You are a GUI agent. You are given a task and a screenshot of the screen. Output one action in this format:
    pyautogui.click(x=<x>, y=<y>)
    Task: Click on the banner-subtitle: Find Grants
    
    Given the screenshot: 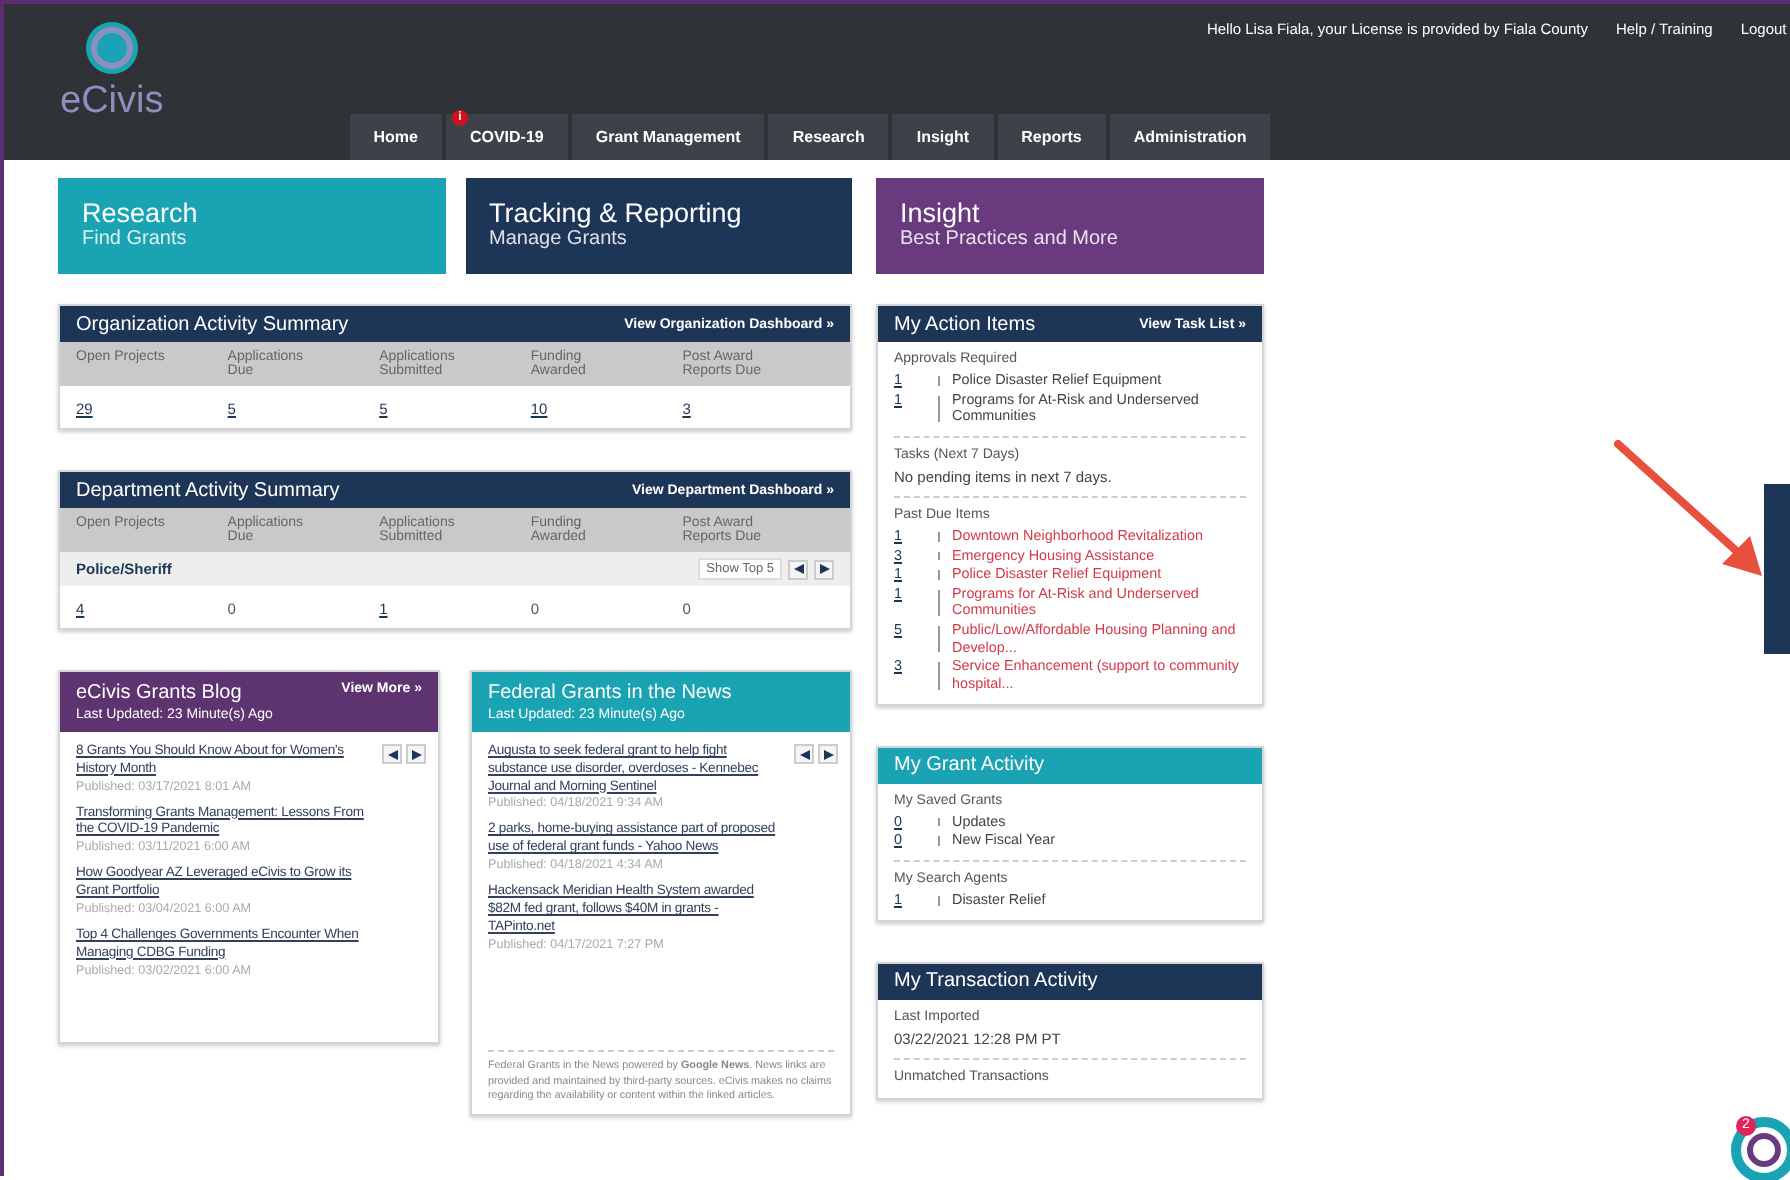 What is the action you would take?
    pyautogui.click(x=135, y=239)
    